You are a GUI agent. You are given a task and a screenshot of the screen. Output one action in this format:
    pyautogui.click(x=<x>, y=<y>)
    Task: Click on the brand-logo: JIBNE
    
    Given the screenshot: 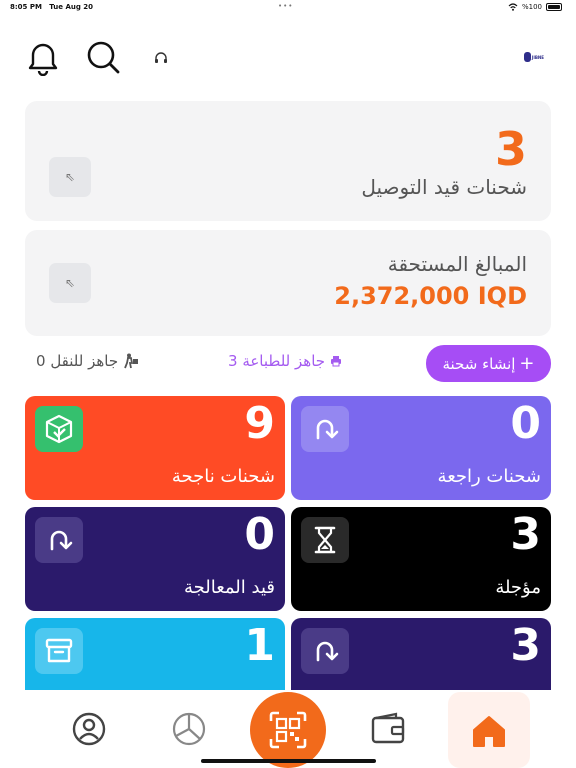 What is the action you would take?
    pyautogui.click(x=533, y=57)
    